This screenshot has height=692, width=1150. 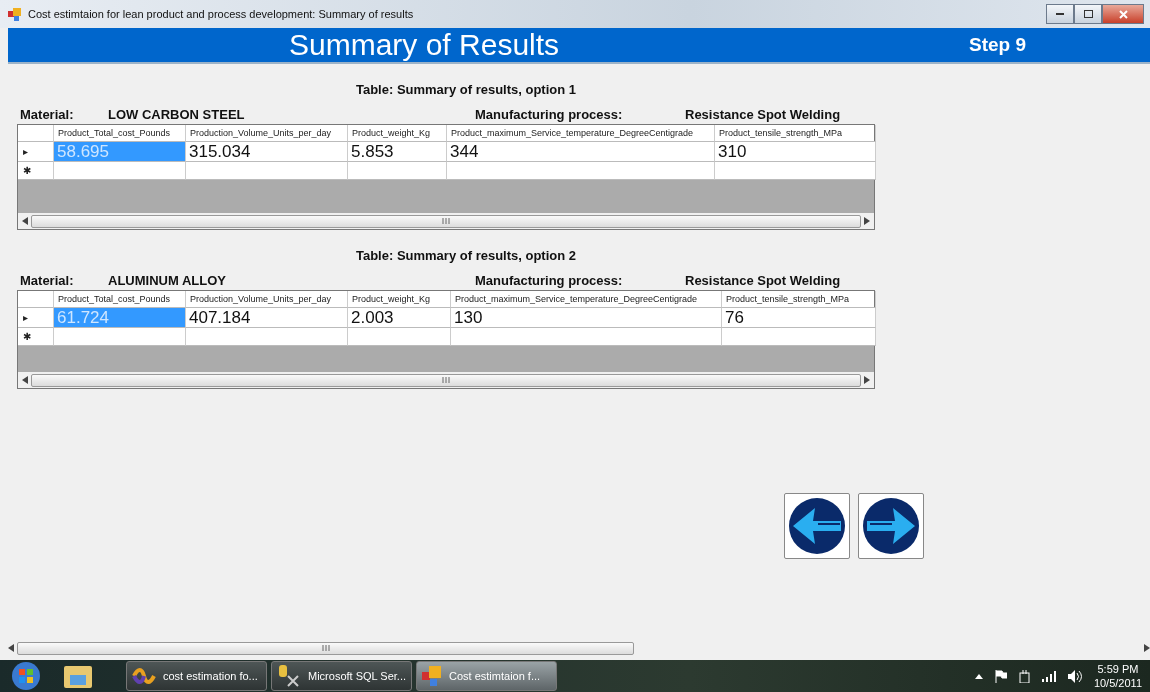 What do you see at coordinates (891, 526) in the screenshot?
I see `next-button` at bounding box center [891, 526].